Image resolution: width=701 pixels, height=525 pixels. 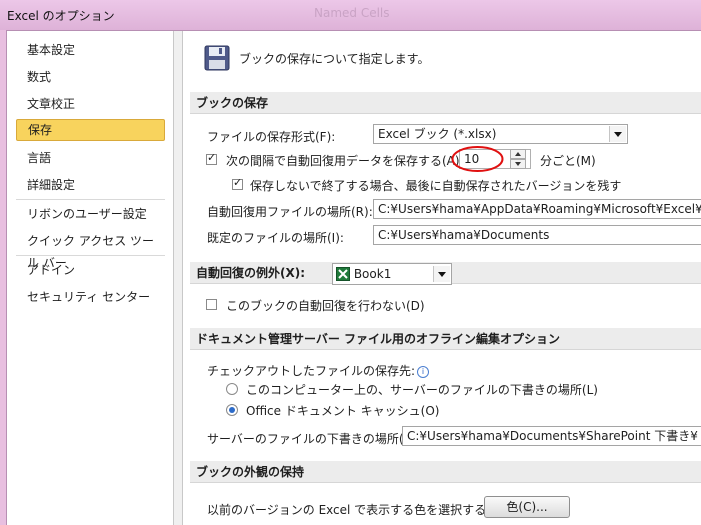 What do you see at coordinates (90, 185) in the screenshot?
I see `sidebar-item-advanced: 詳細設定` at bounding box center [90, 185].